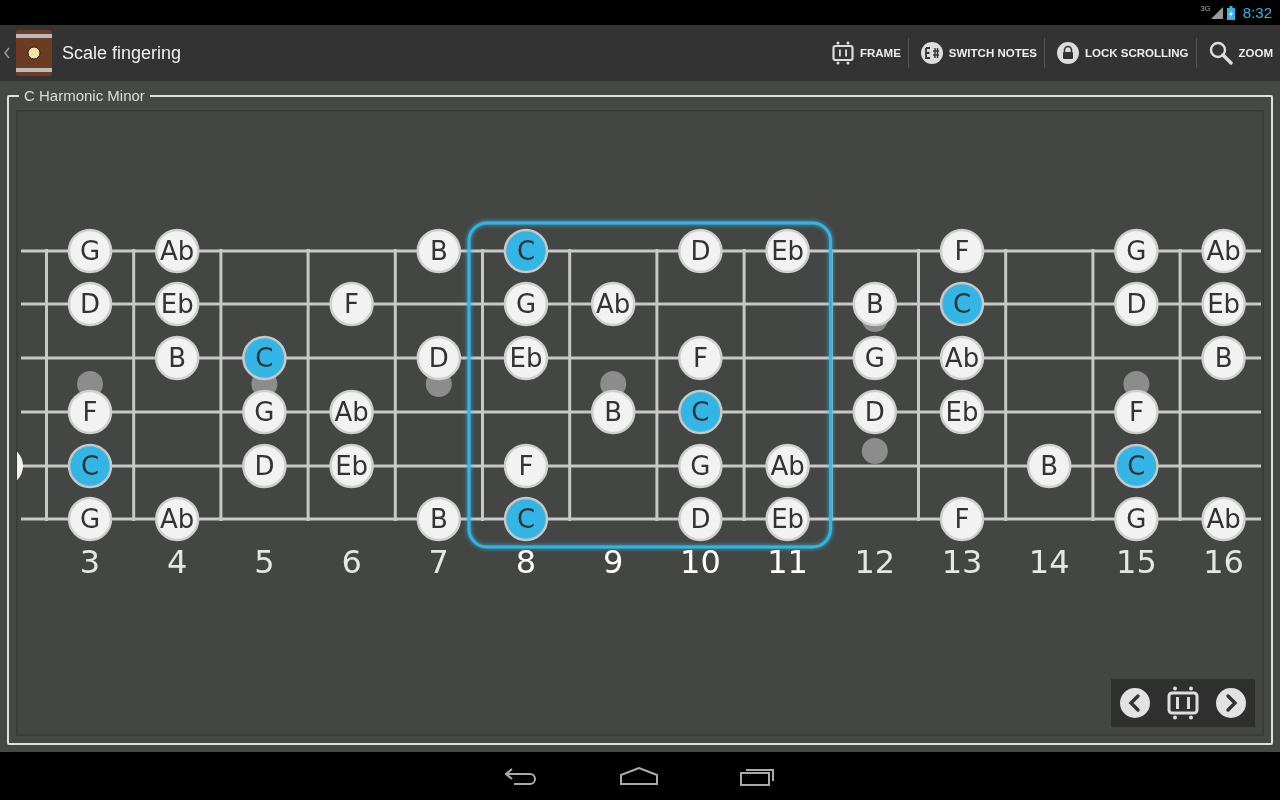 The height and width of the screenshot is (800, 1280). Describe the element at coordinates (639, 776) in the screenshot. I see `home-icon` at that location.